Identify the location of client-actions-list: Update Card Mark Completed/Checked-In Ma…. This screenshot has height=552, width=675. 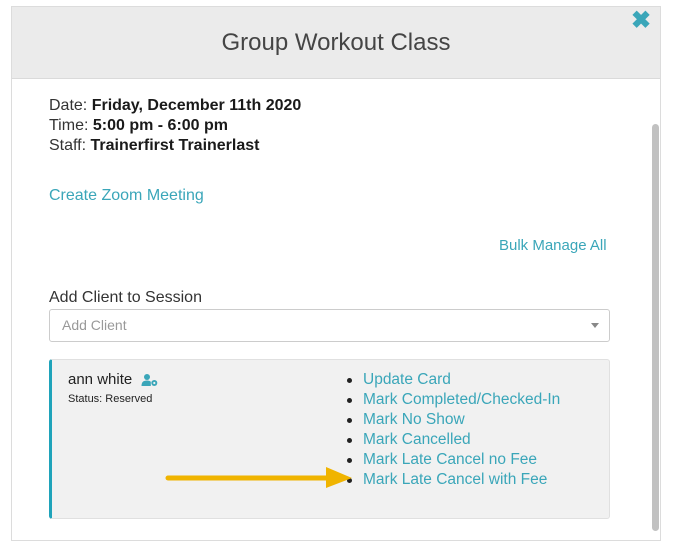
(453, 430).